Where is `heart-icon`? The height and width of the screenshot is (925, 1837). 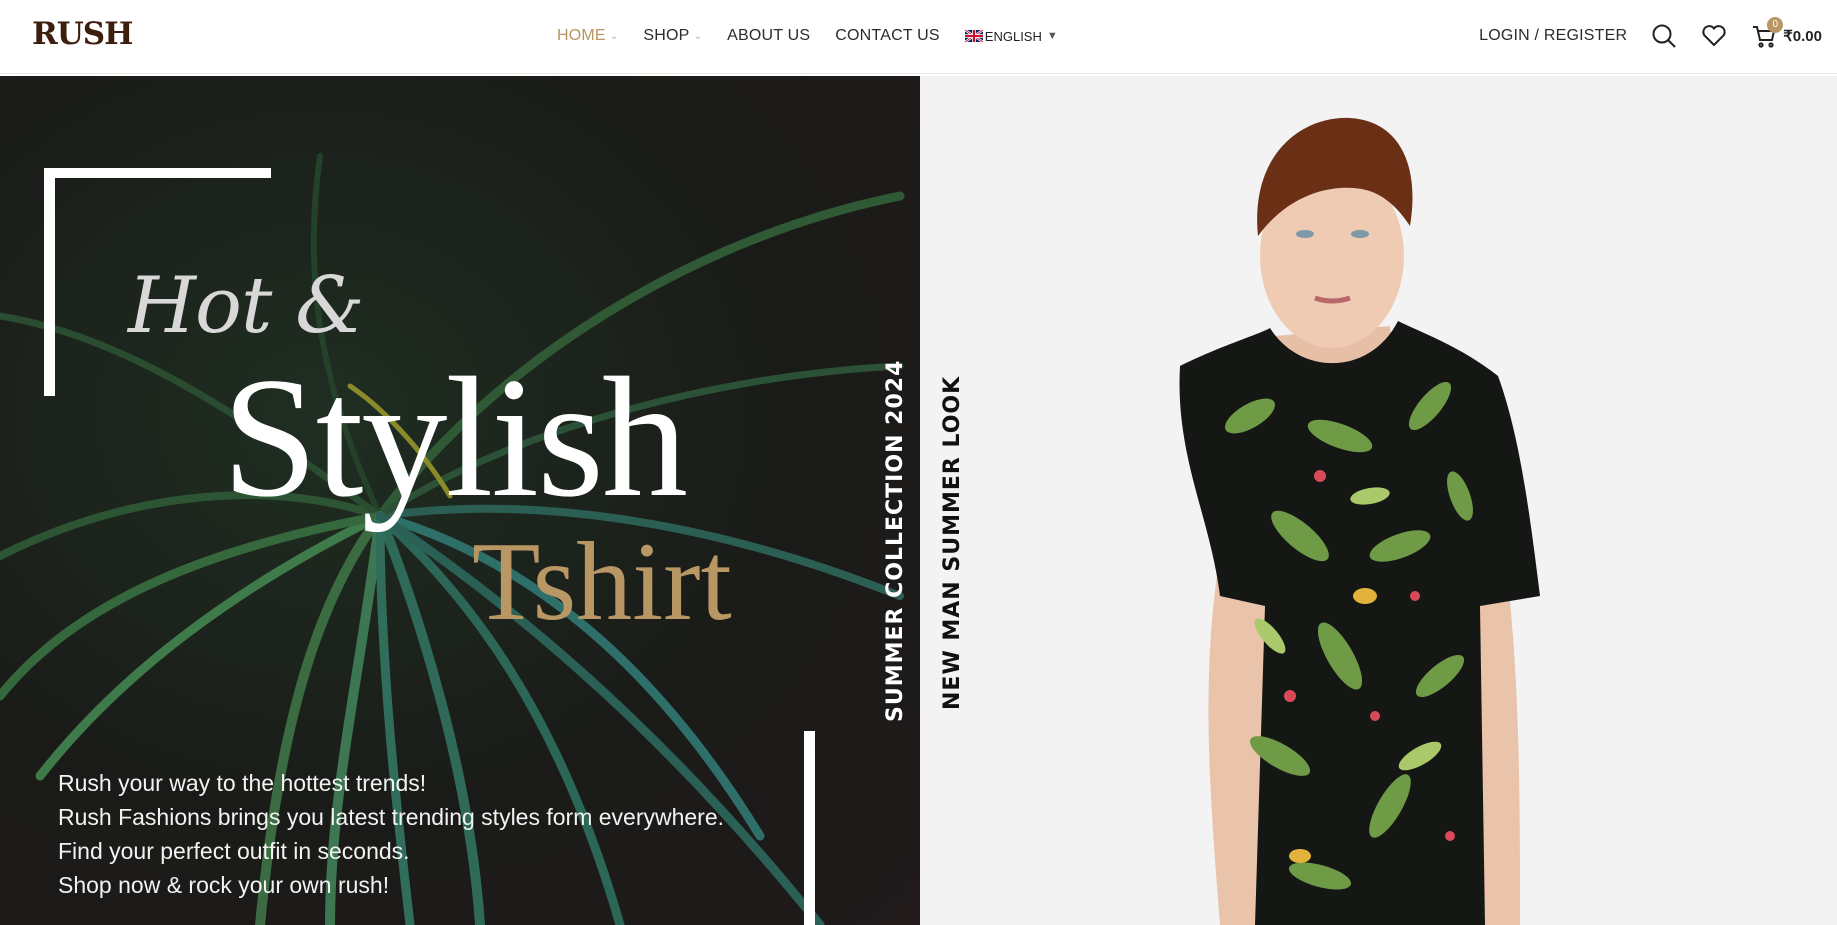 heart-icon is located at coordinates (1714, 36).